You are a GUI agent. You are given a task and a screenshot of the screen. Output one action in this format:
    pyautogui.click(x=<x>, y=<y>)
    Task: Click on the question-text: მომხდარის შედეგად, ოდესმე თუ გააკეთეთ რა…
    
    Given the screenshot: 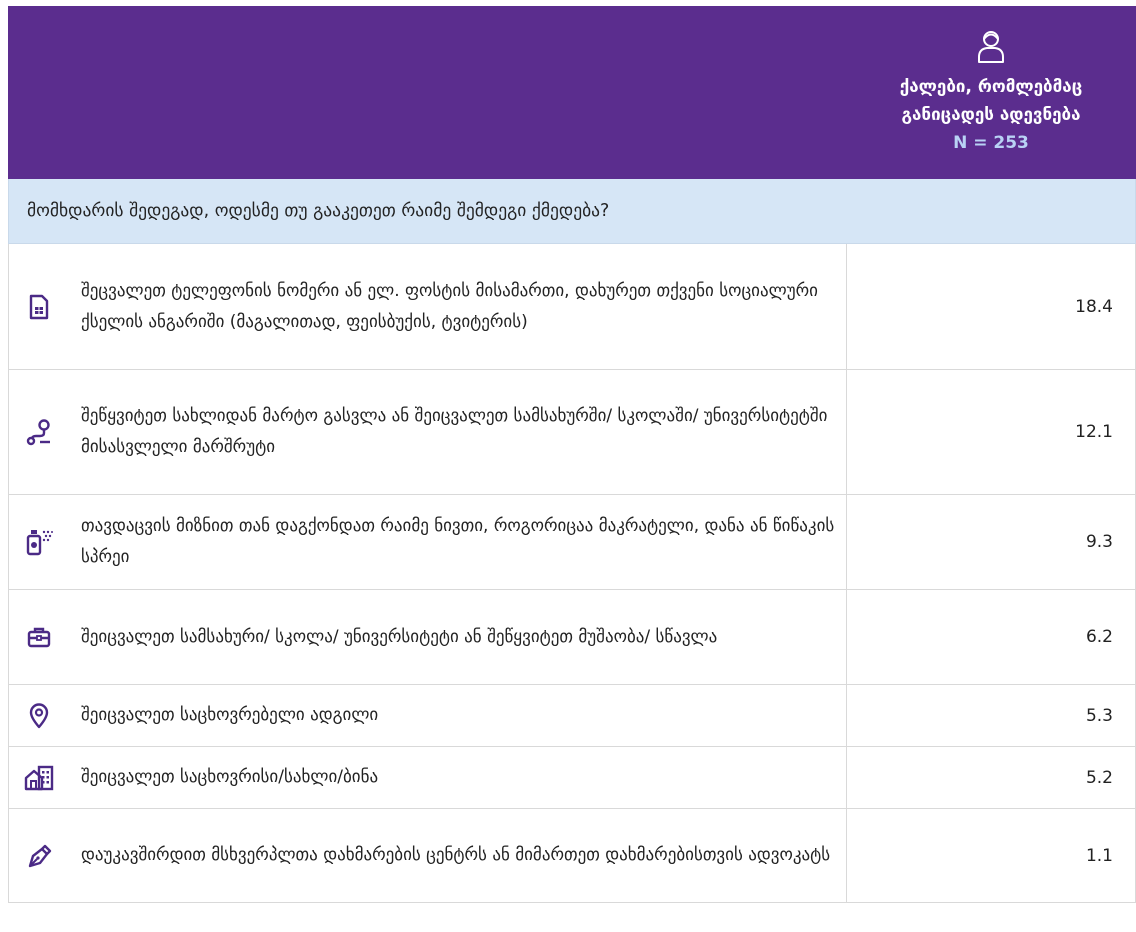 What is the action you would take?
    pyautogui.click(x=572, y=211)
    